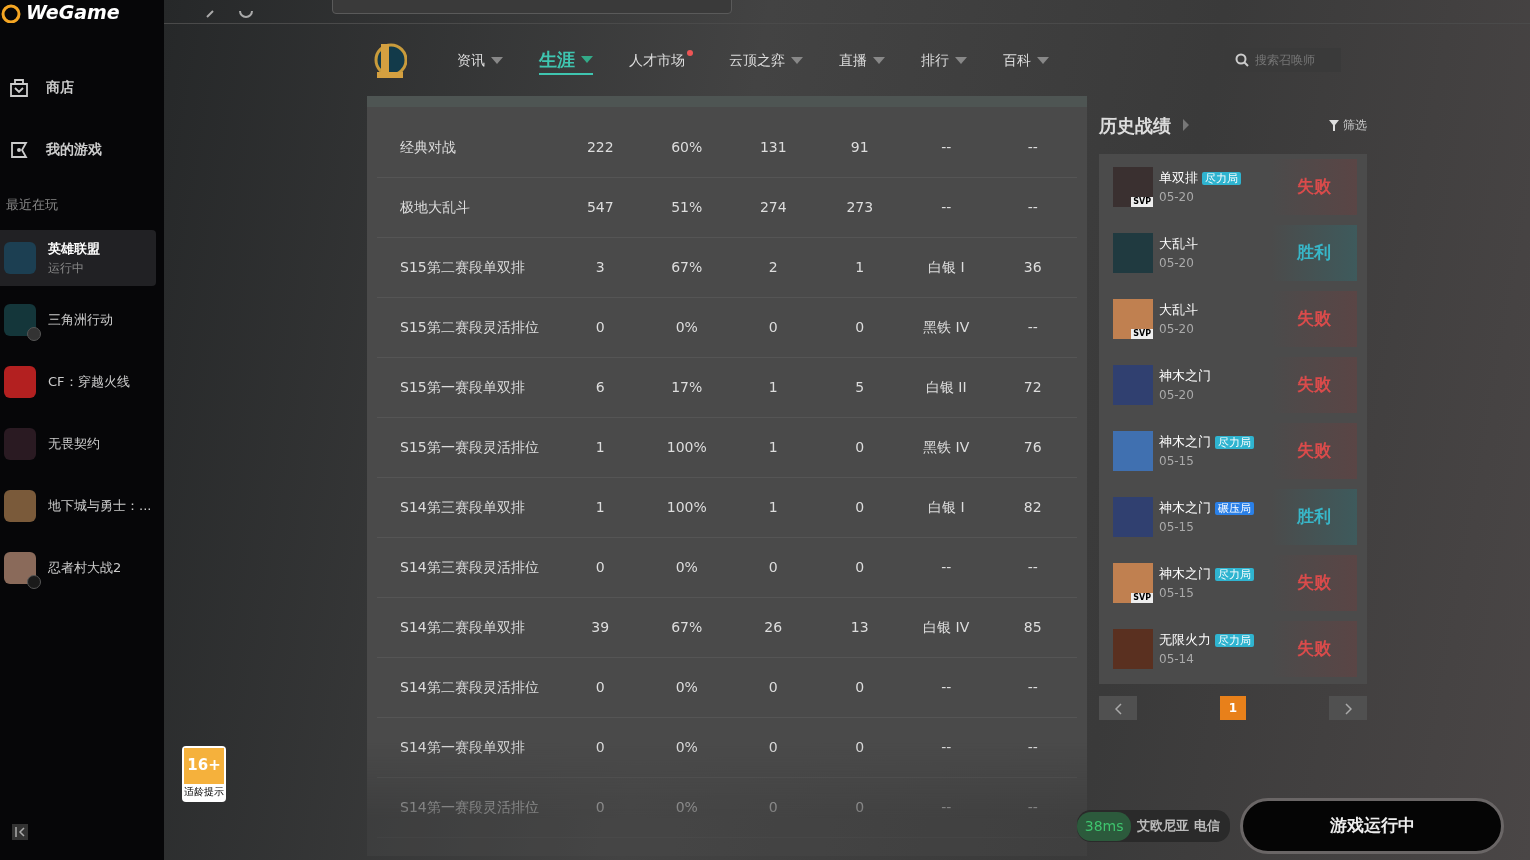 The image size is (1530, 860). I want to click on next-page-button, so click(1348, 708).